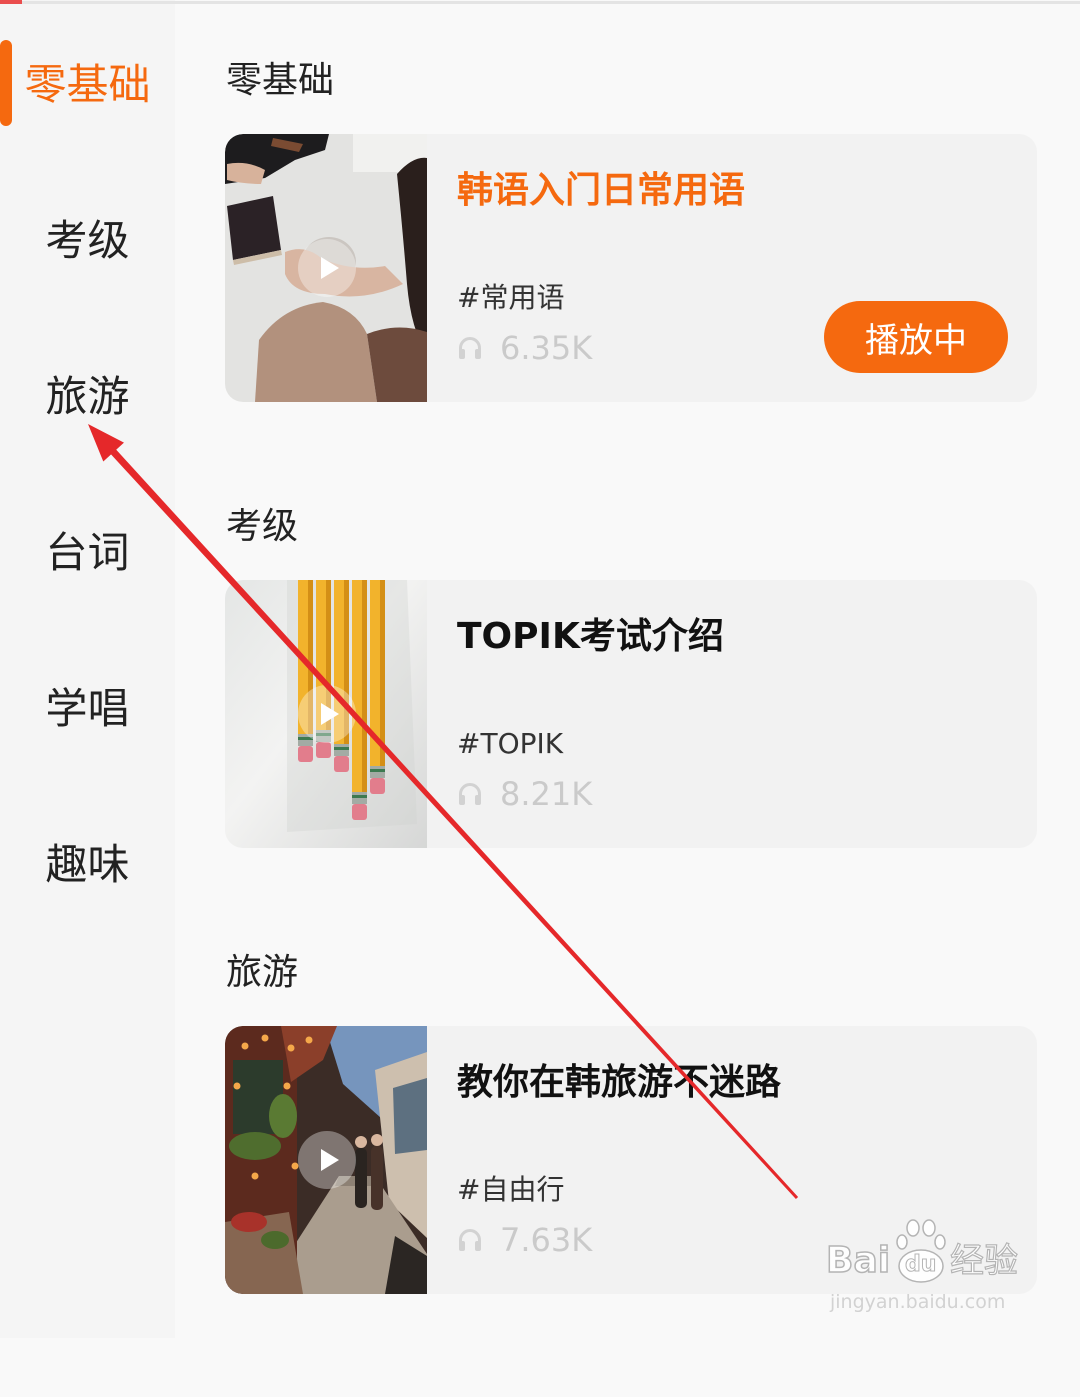  Describe the element at coordinates (619, 1082) in the screenshot. I see `course-title: 教你在韩旅游不迷路` at that location.